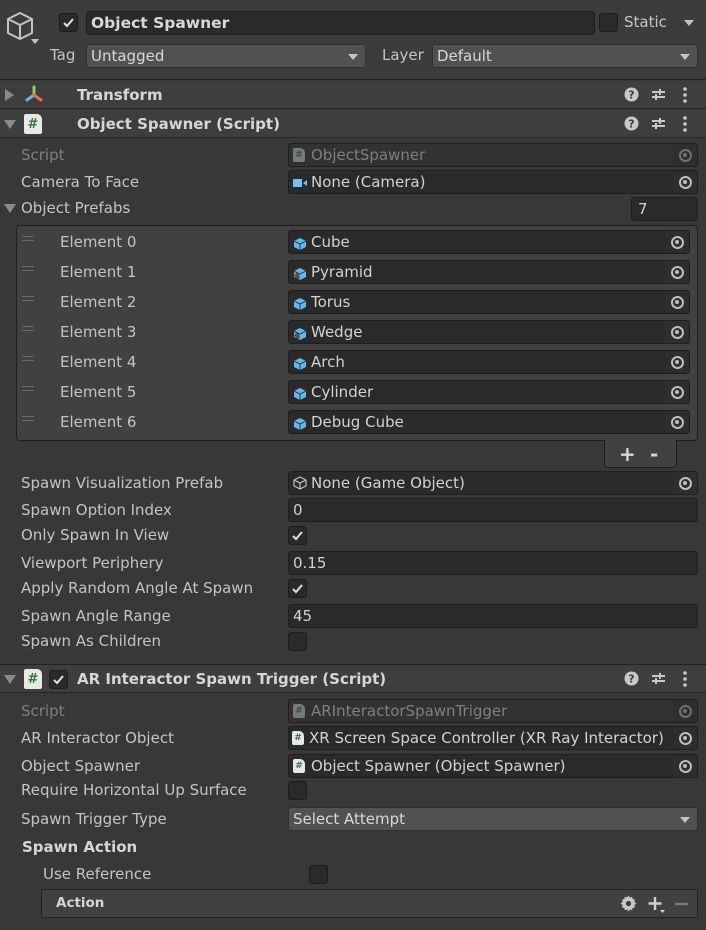 This screenshot has height=930, width=706. I want to click on object-prefabs-foldout-icon, so click(10, 208).